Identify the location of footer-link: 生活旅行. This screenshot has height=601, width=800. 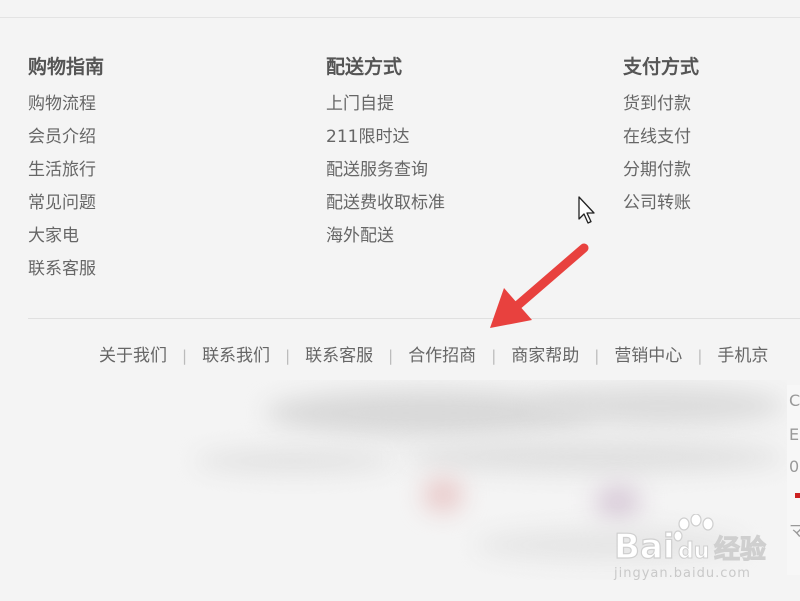
(66, 170).